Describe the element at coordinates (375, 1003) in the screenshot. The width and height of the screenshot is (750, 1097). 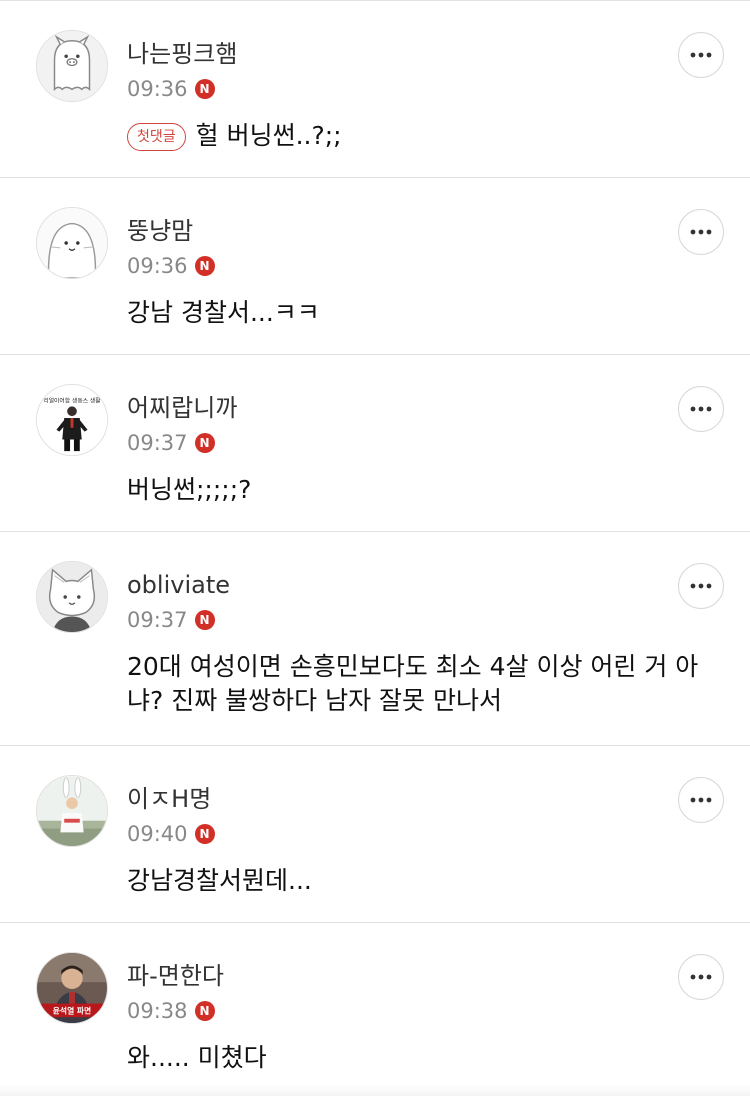
I see `comment-item: 윤석열 파면 파-면한다 09:38 N 와..... 미쳤다` at that location.